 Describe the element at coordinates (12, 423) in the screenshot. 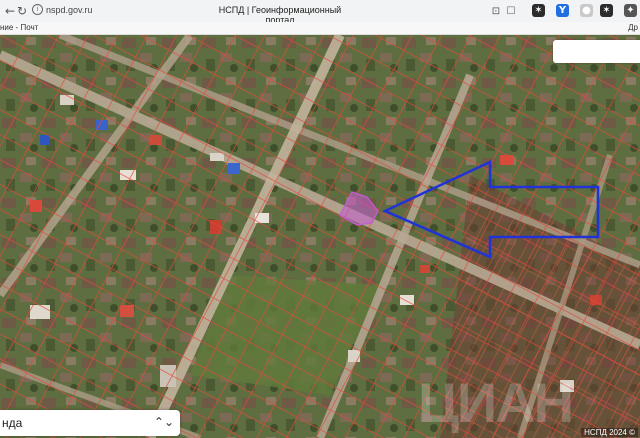

I see `layer-select-value: нда` at that location.